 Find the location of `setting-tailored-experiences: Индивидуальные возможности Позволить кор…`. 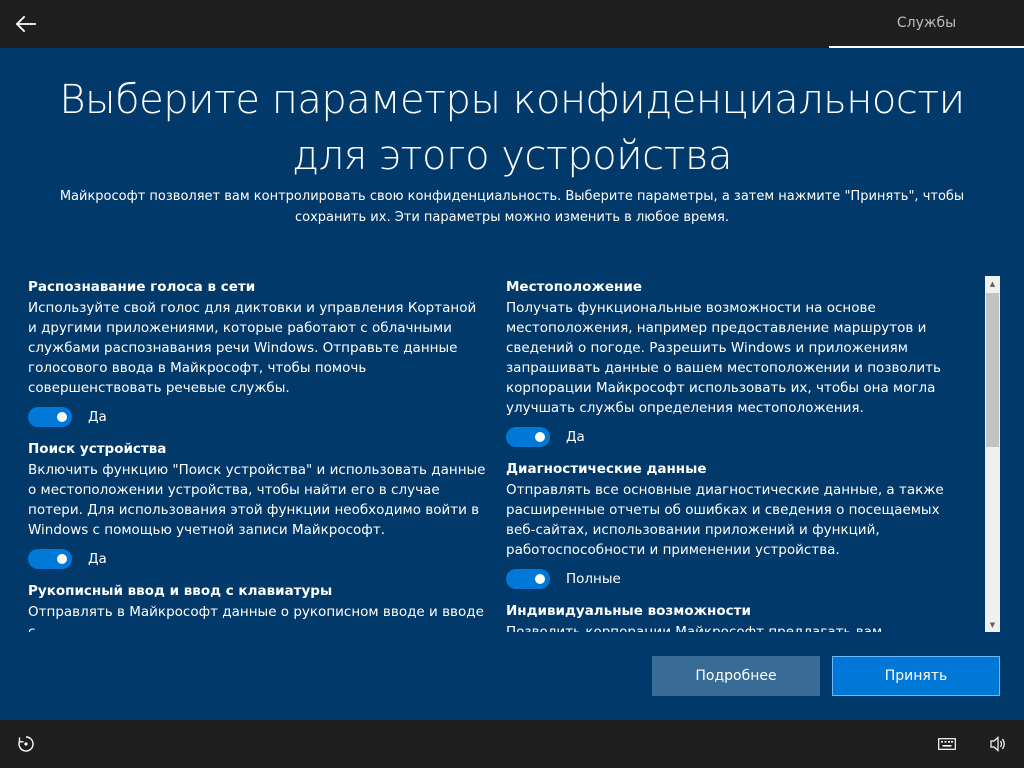

setting-tailored-experiences: Индивидуальные возможности Позволить кор… is located at coordinates (736, 616).